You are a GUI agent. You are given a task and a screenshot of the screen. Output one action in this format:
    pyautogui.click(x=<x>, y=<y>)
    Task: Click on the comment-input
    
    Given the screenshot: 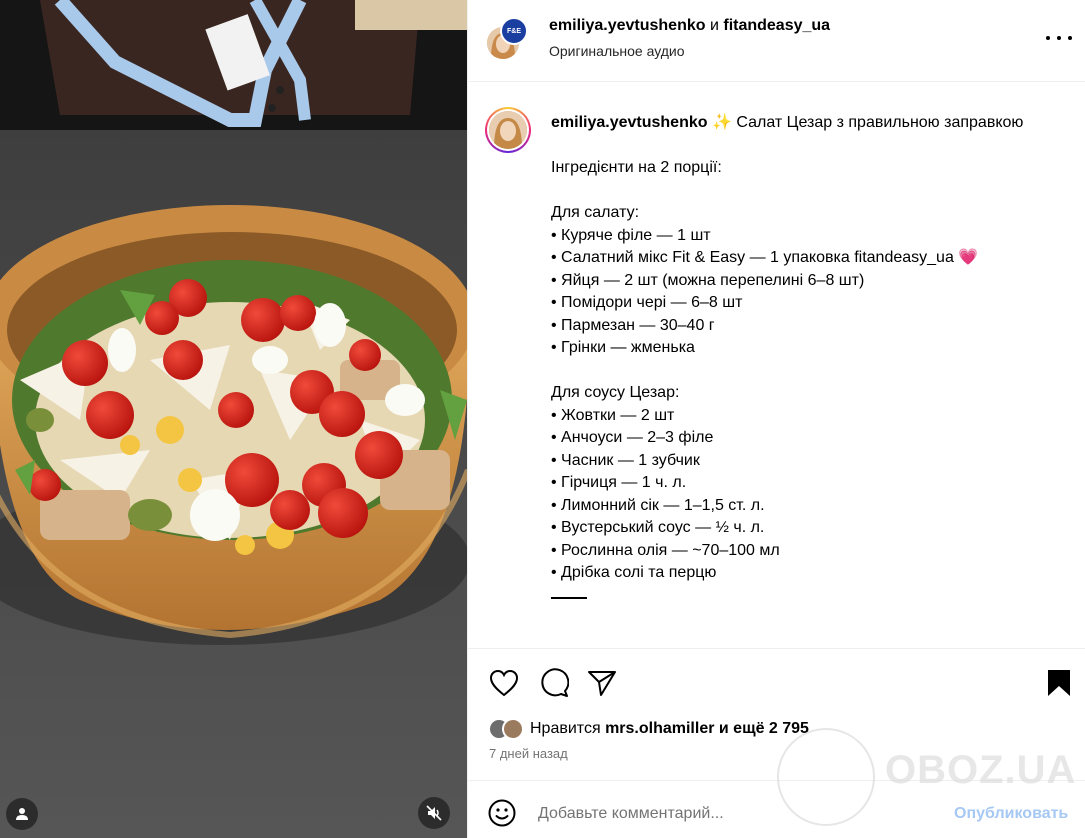 What is the action you would take?
    pyautogui.click(x=738, y=814)
    